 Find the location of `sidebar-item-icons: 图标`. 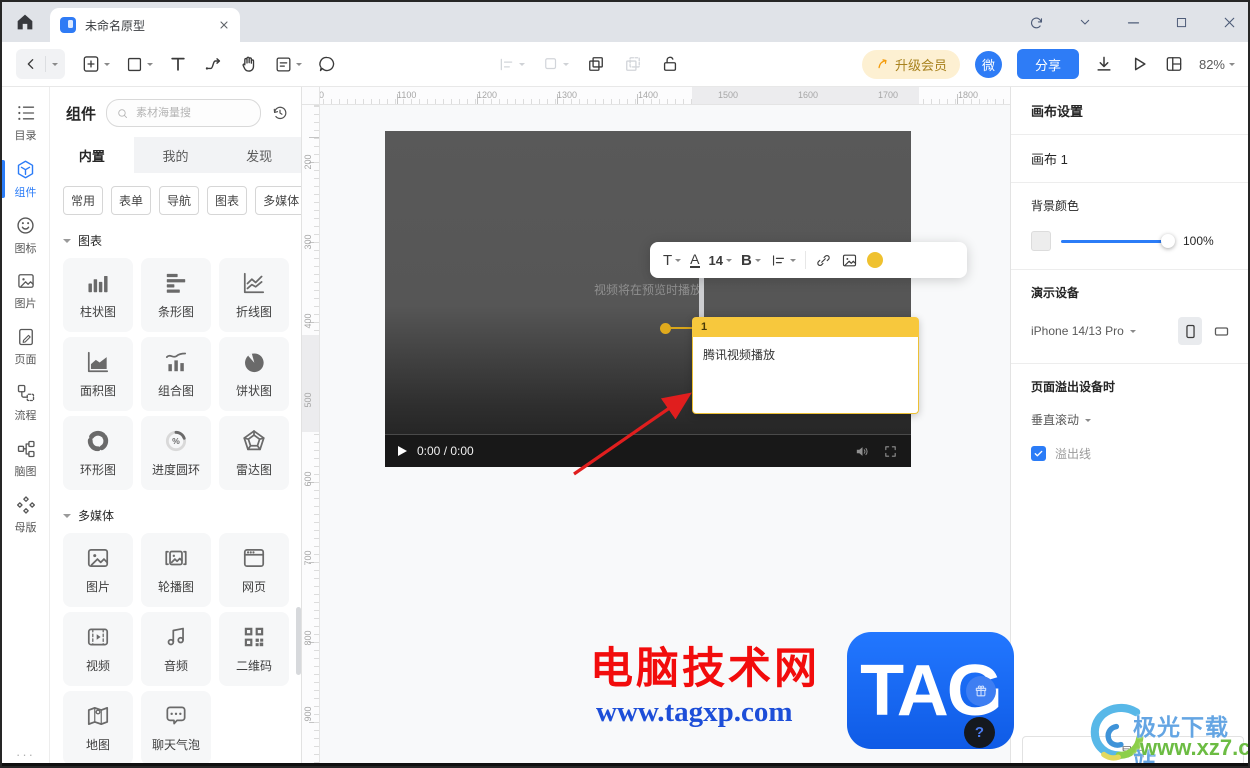

sidebar-item-icons: 图标 is located at coordinates (25, 235).